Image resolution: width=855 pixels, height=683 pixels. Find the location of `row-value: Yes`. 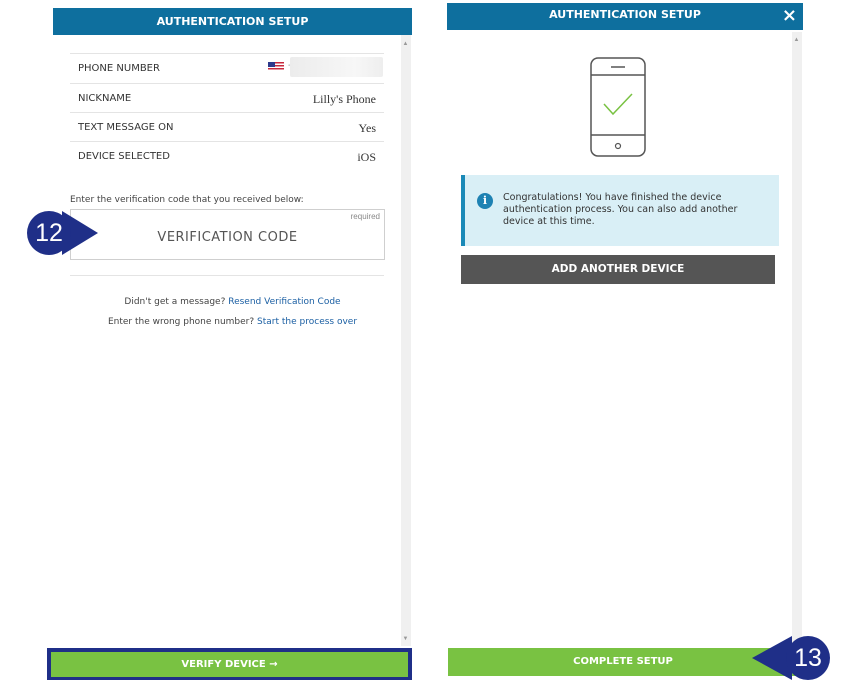

row-value: Yes is located at coordinates (367, 128).